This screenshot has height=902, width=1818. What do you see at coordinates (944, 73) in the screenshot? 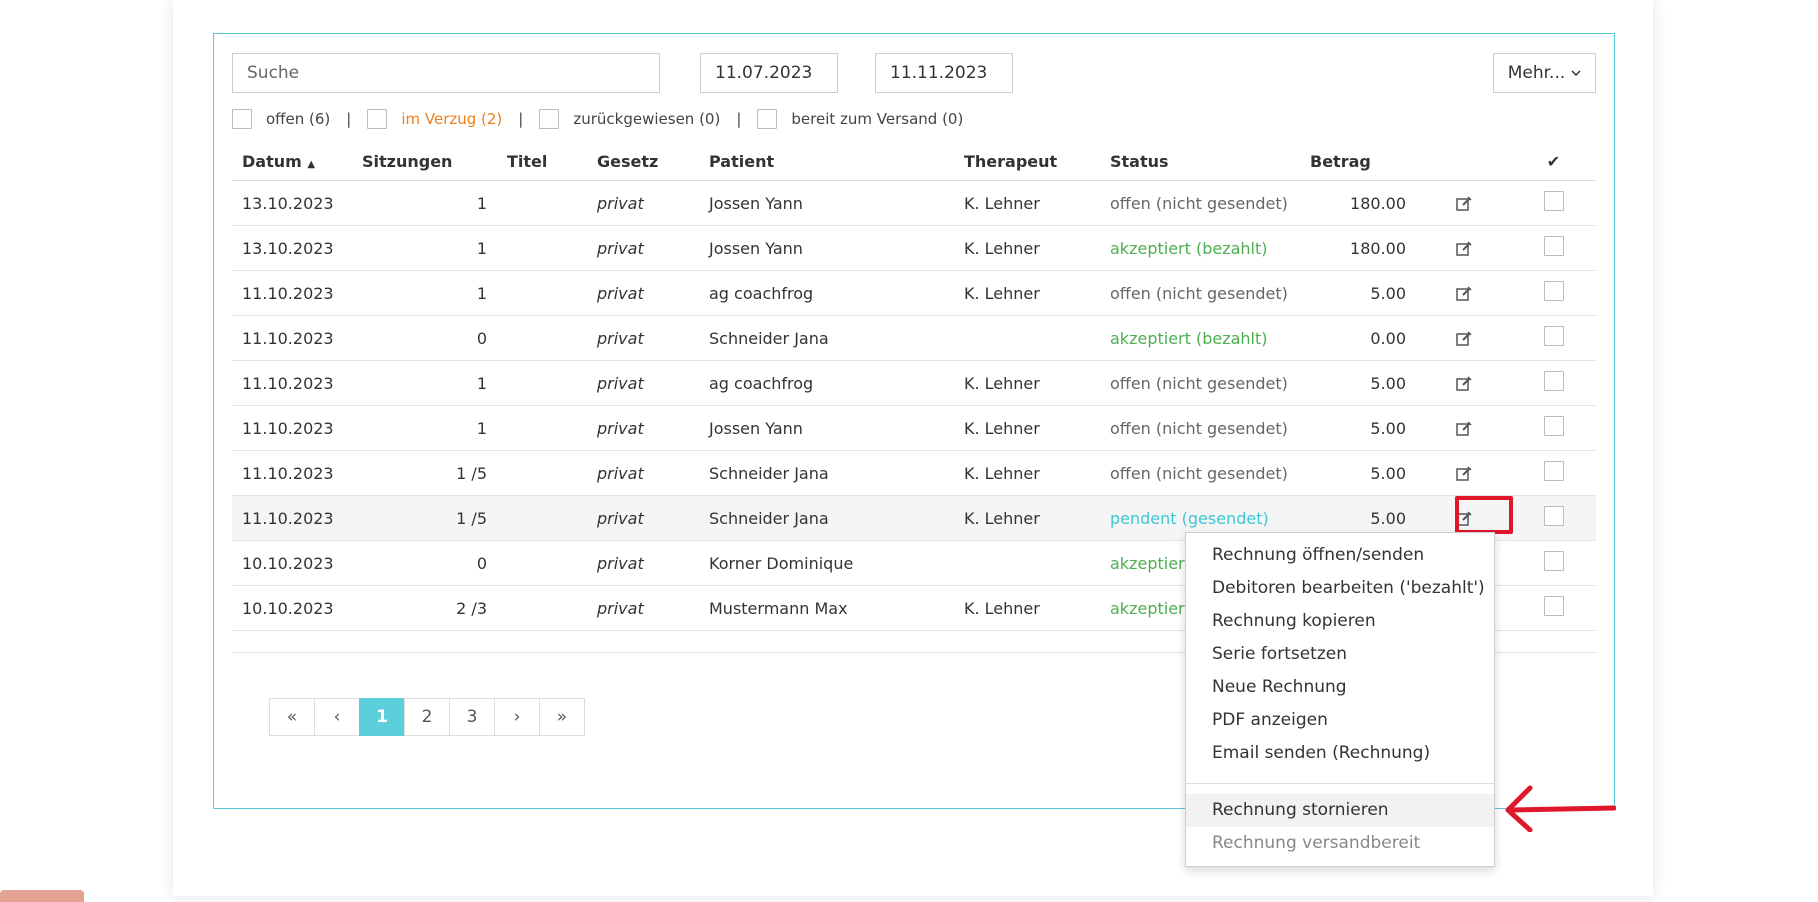
I see `date-to-input` at bounding box center [944, 73].